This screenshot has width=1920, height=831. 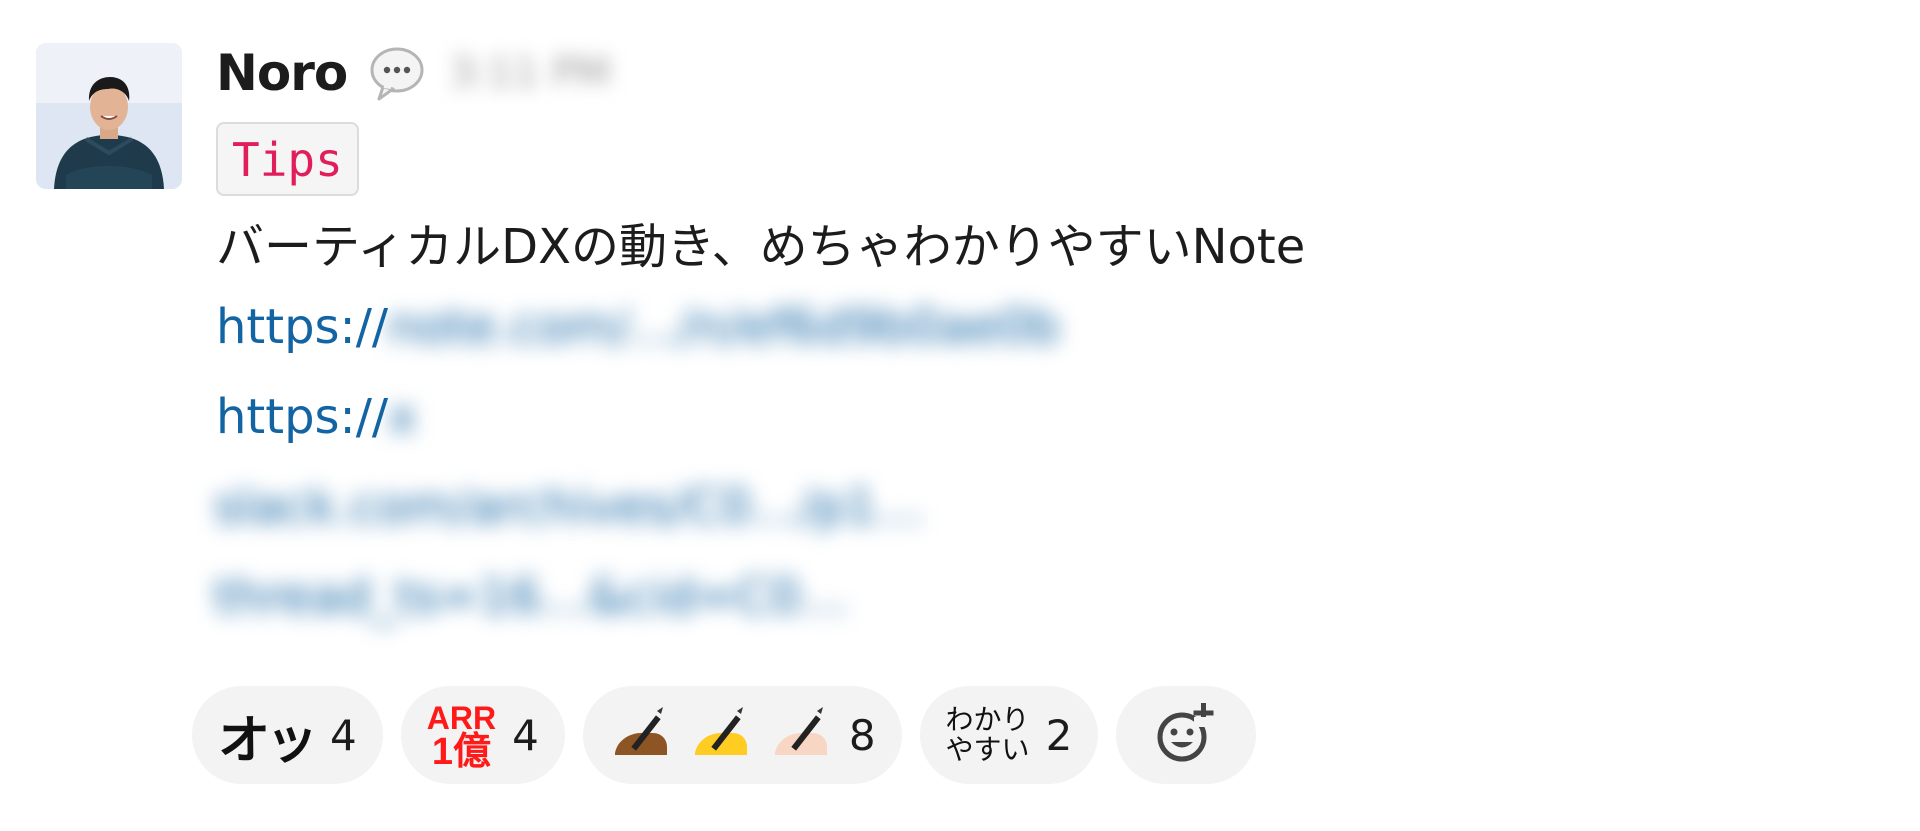 What do you see at coordinates (862, 735) in the screenshot?
I see `reaction-count: 8` at bounding box center [862, 735].